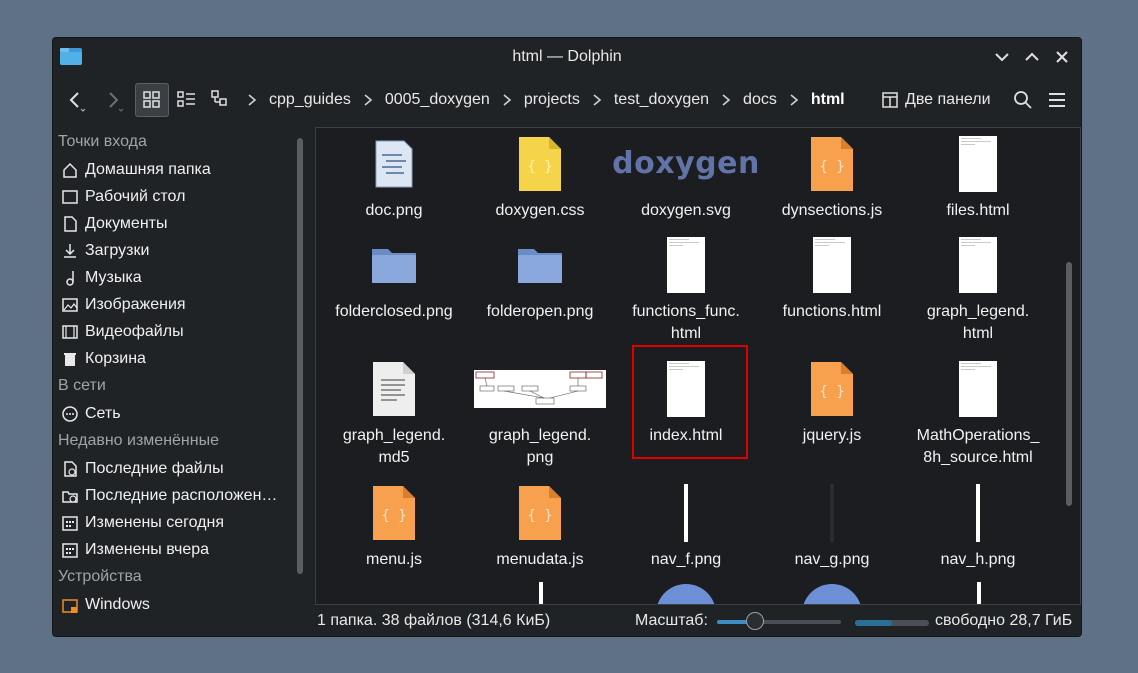 Image resolution: width=1138 pixels, height=673 pixels. What do you see at coordinates (182, 549) in the screenshot?
I see `places-item: Изменены вчера` at bounding box center [182, 549].